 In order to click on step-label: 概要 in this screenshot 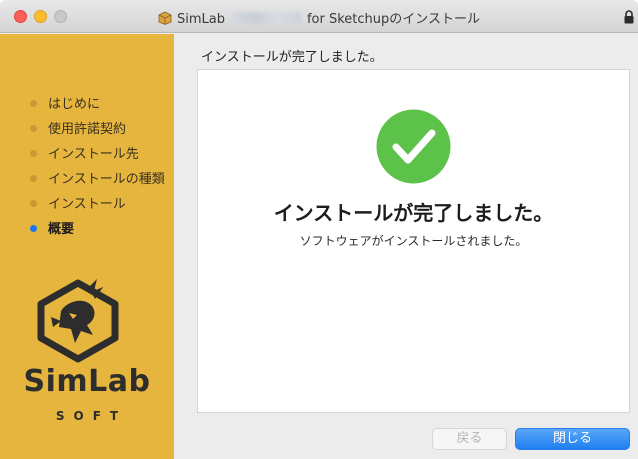, I will do `click(61, 229)`.